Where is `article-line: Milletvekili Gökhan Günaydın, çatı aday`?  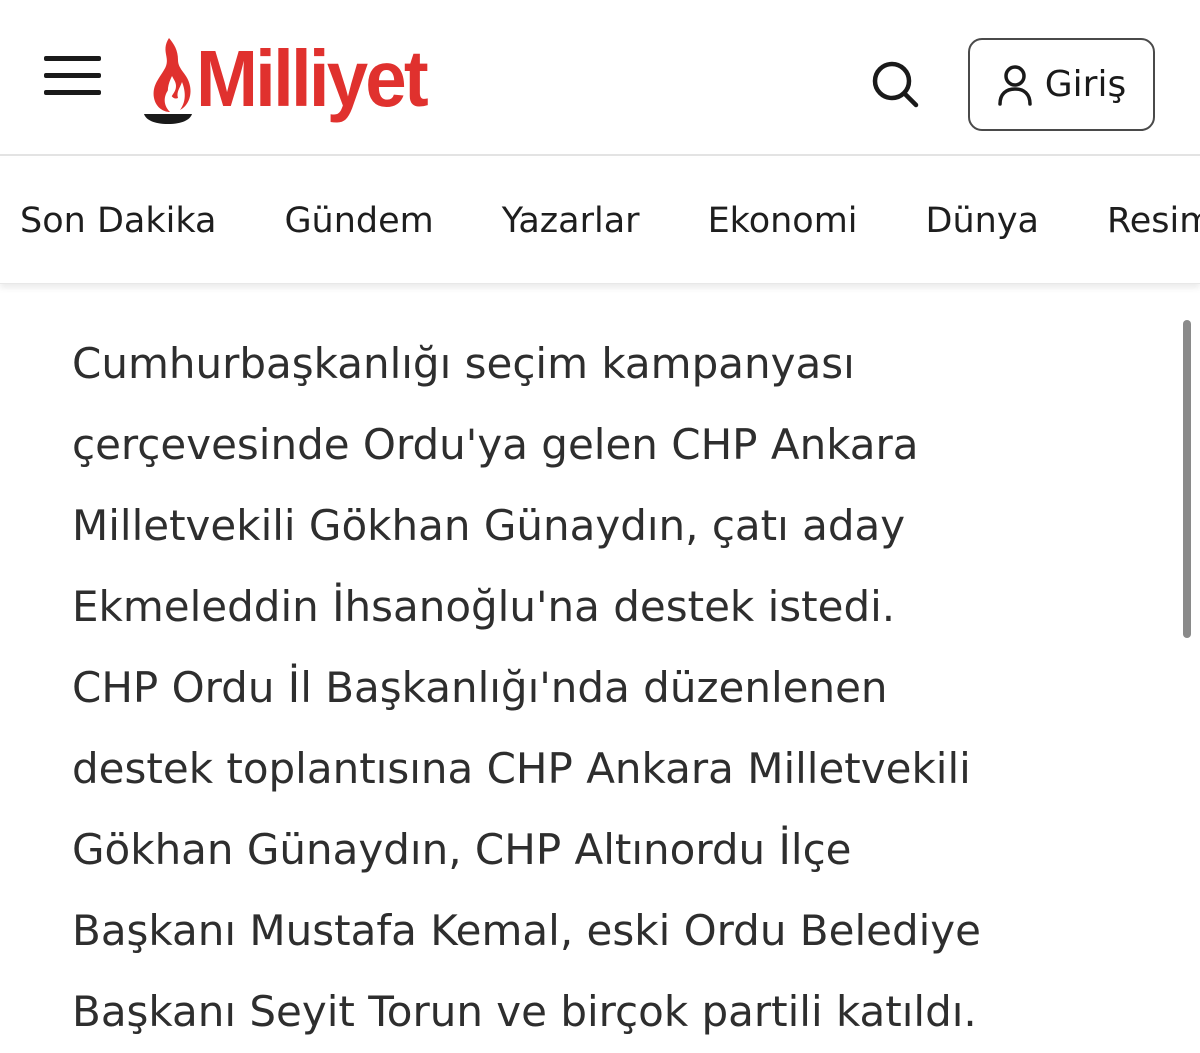
article-line: Milletvekili Gökhan Günaydın, çatı aday is located at coordinates (489, 525).